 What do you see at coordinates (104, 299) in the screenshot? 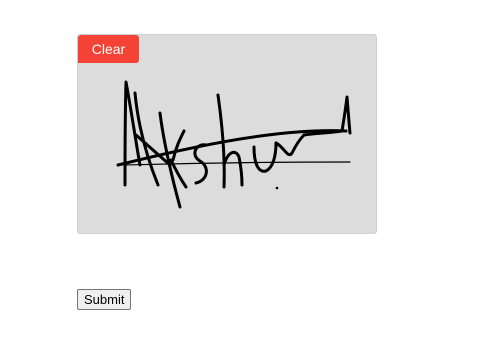
I see `submit-button: Submit` at bounding box center [104, 299].